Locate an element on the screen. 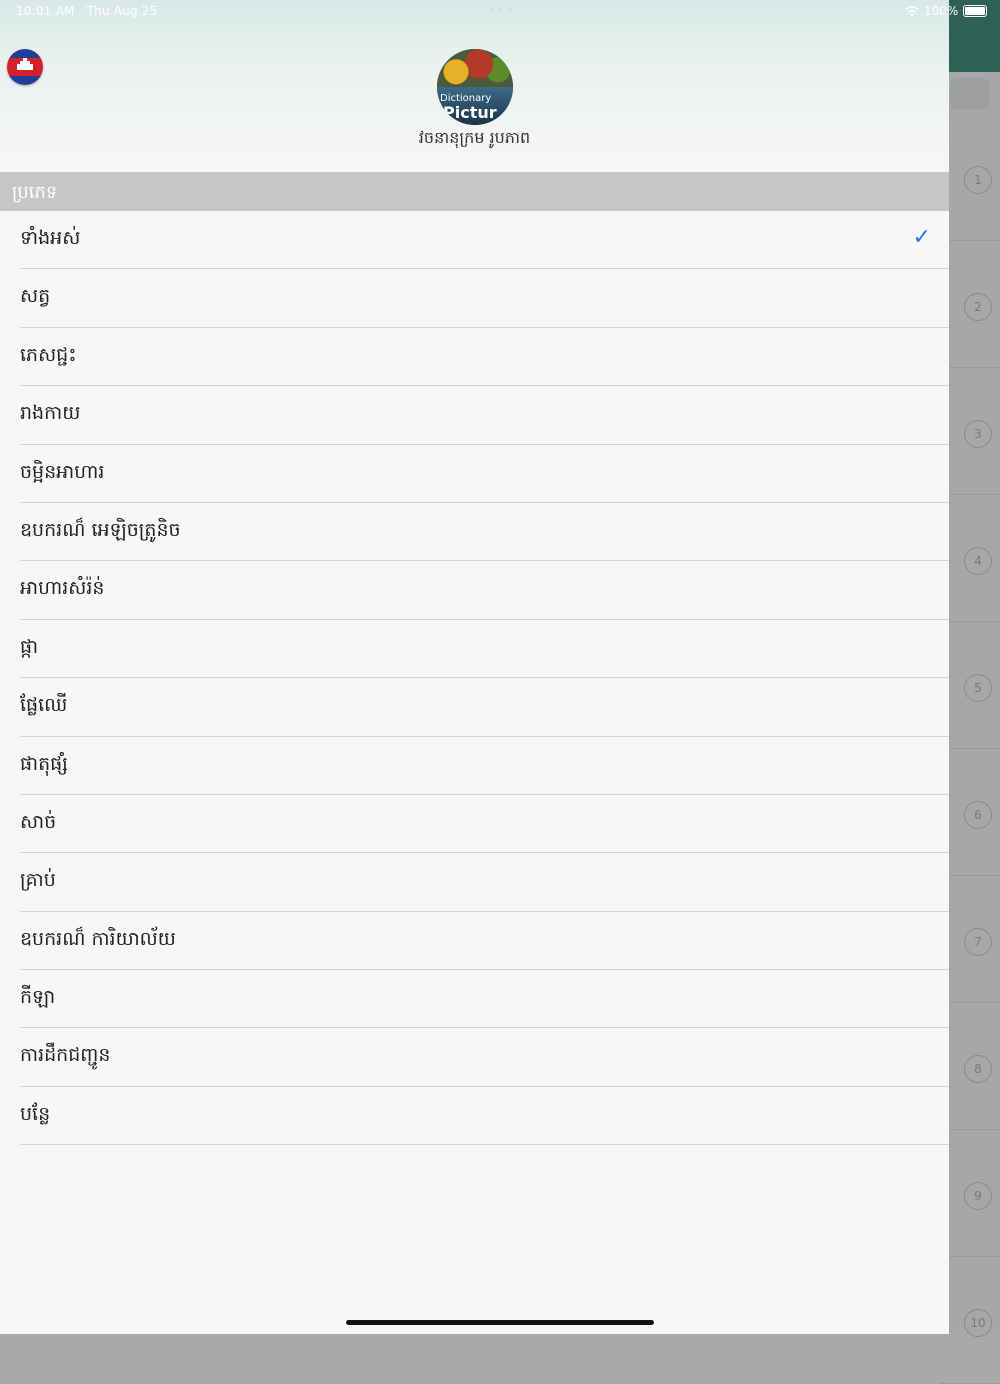  status-time: 10:01 AM Thu Aug 25 is located at coordinates (86, 11).